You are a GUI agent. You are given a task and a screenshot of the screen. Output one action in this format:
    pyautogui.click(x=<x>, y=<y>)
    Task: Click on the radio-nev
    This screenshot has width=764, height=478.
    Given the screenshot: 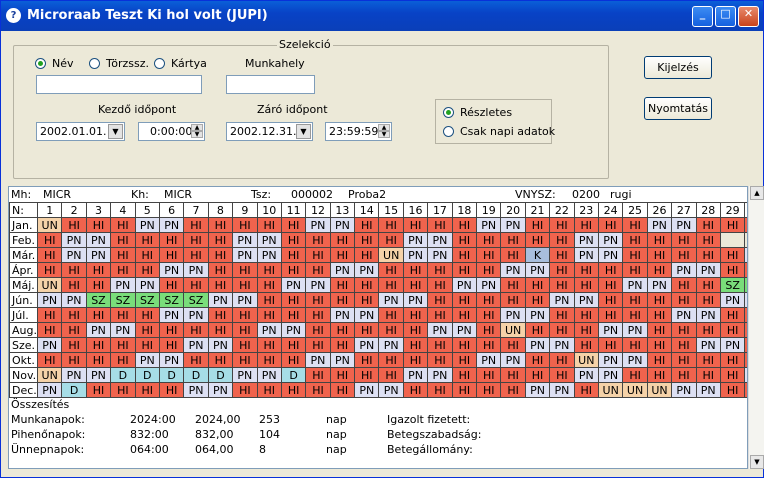 What is the action you would take?
    pyautogui.click(x=40, y=63)
    